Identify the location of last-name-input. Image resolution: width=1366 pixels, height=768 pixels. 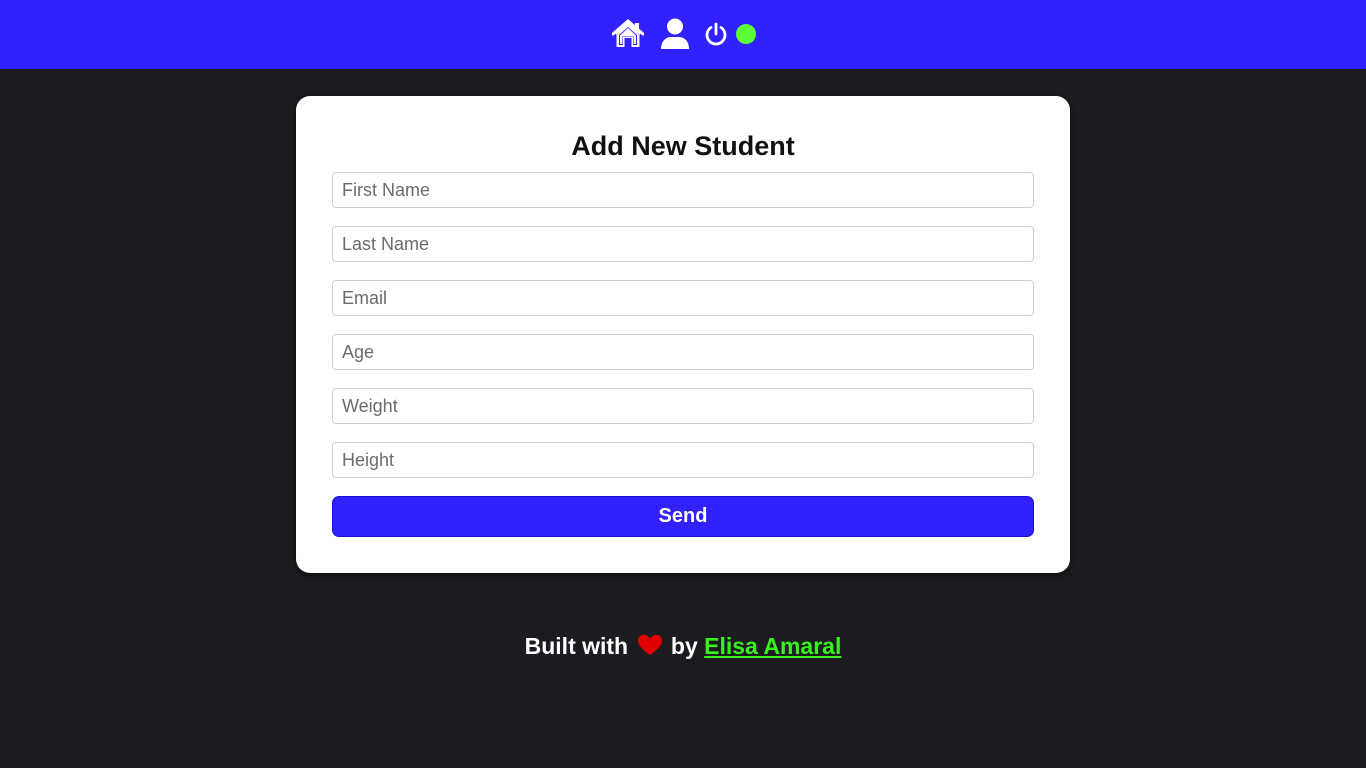
(683, 244).